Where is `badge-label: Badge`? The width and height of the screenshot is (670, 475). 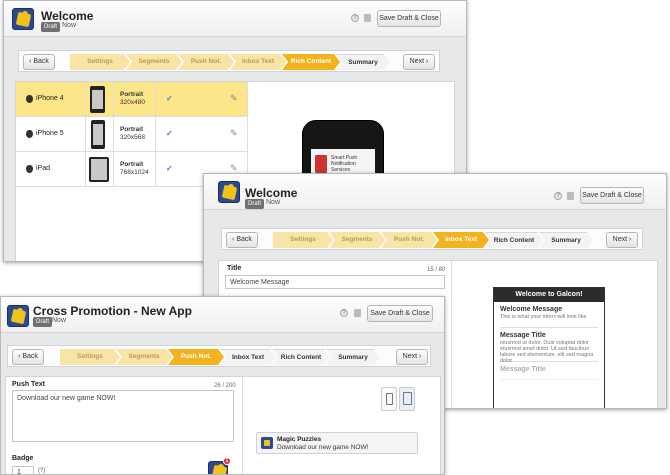
badge-label: Badge is located at coordinates (23, 458).